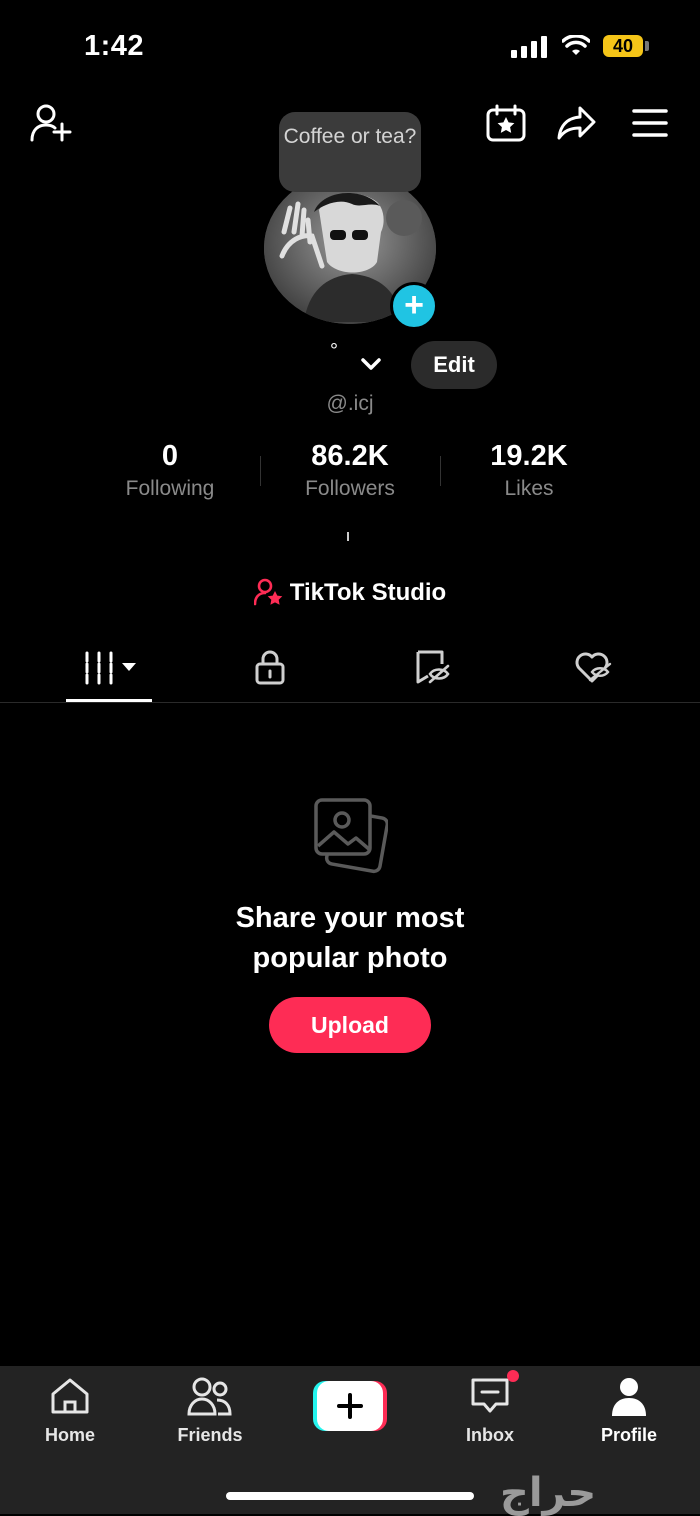 This screenshot has width=700, height=1516. What do you see at coordinates (348, 536) in the screenshot?
I see `bio-text` at bounding box center [348, 536].